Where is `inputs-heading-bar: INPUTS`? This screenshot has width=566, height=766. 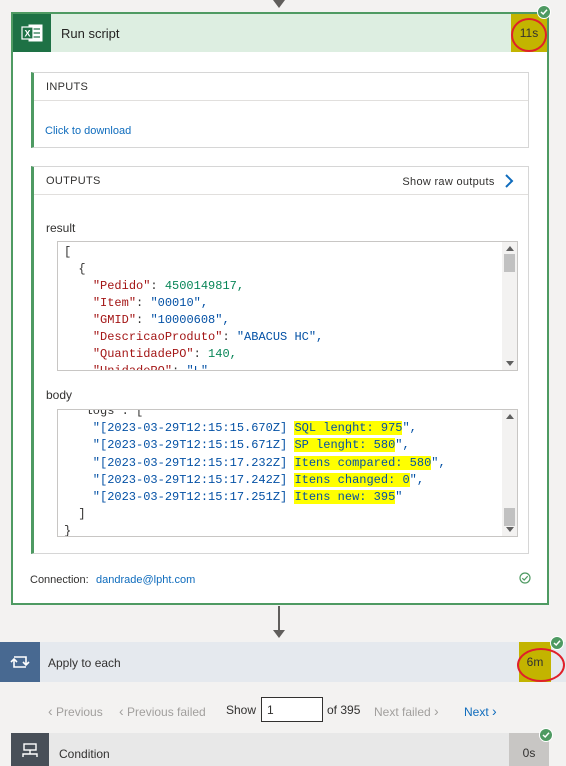 inputs-heading-bar: INPUTS is located at coordinates (281, 87).